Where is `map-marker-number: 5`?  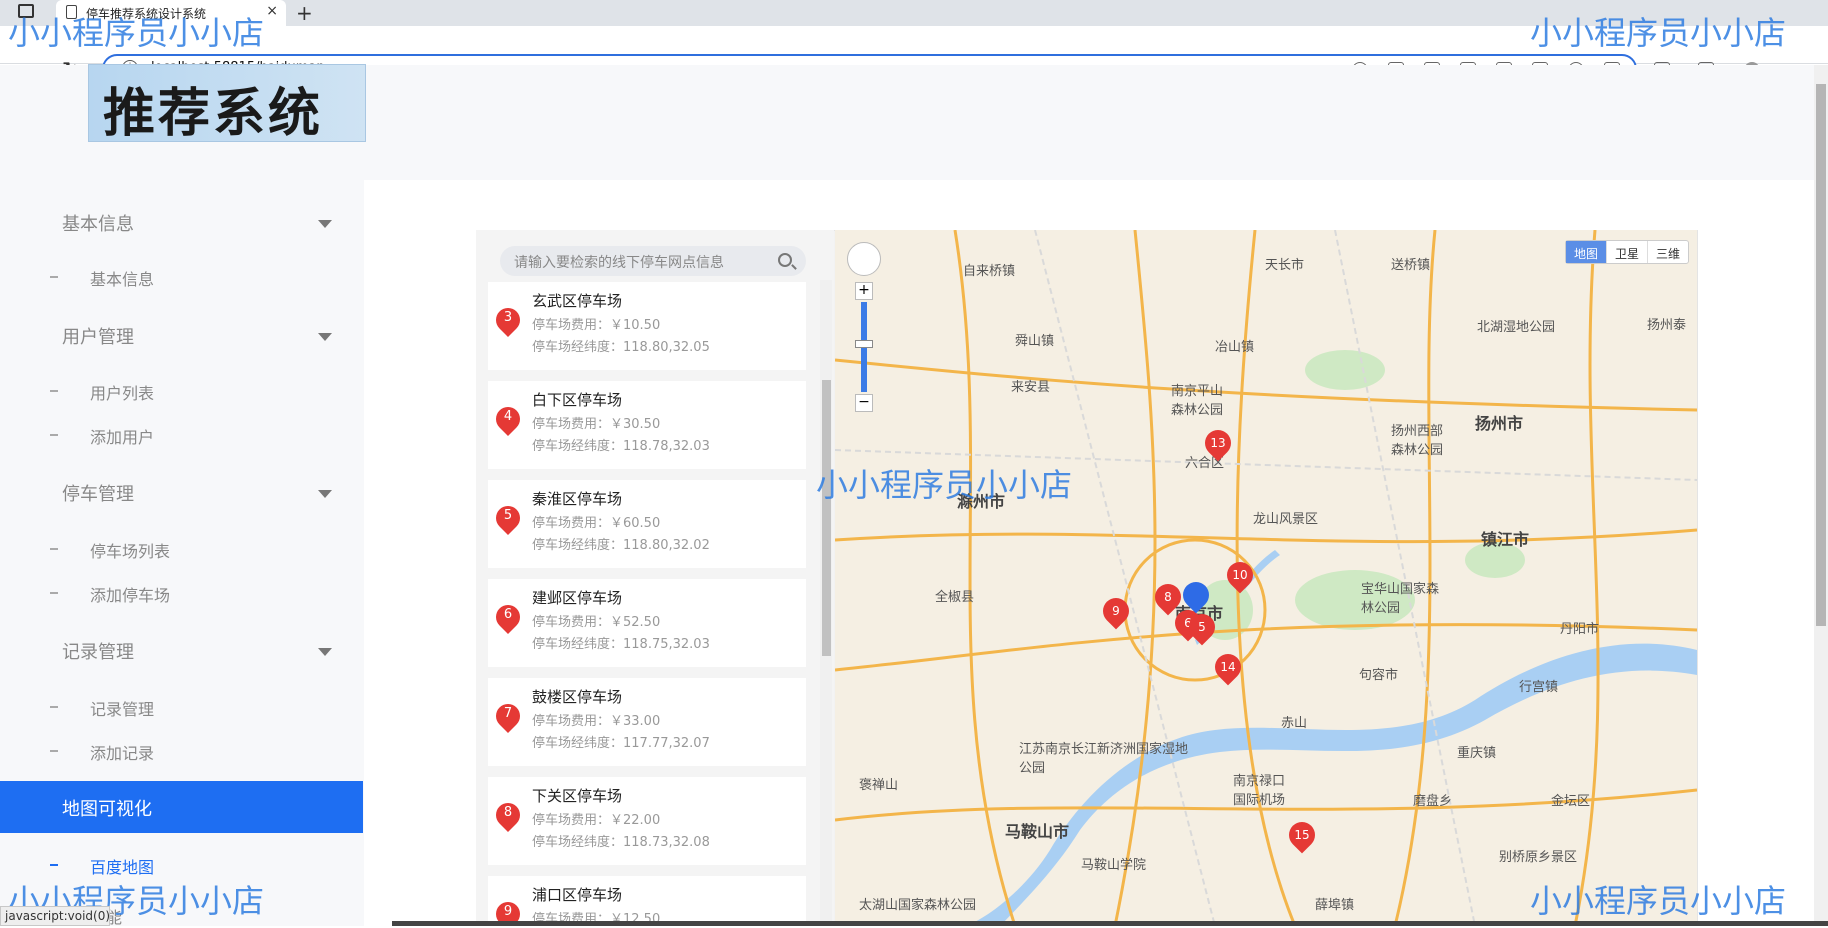
map-marker-number: 5 is located at coordinates (1202, 627).